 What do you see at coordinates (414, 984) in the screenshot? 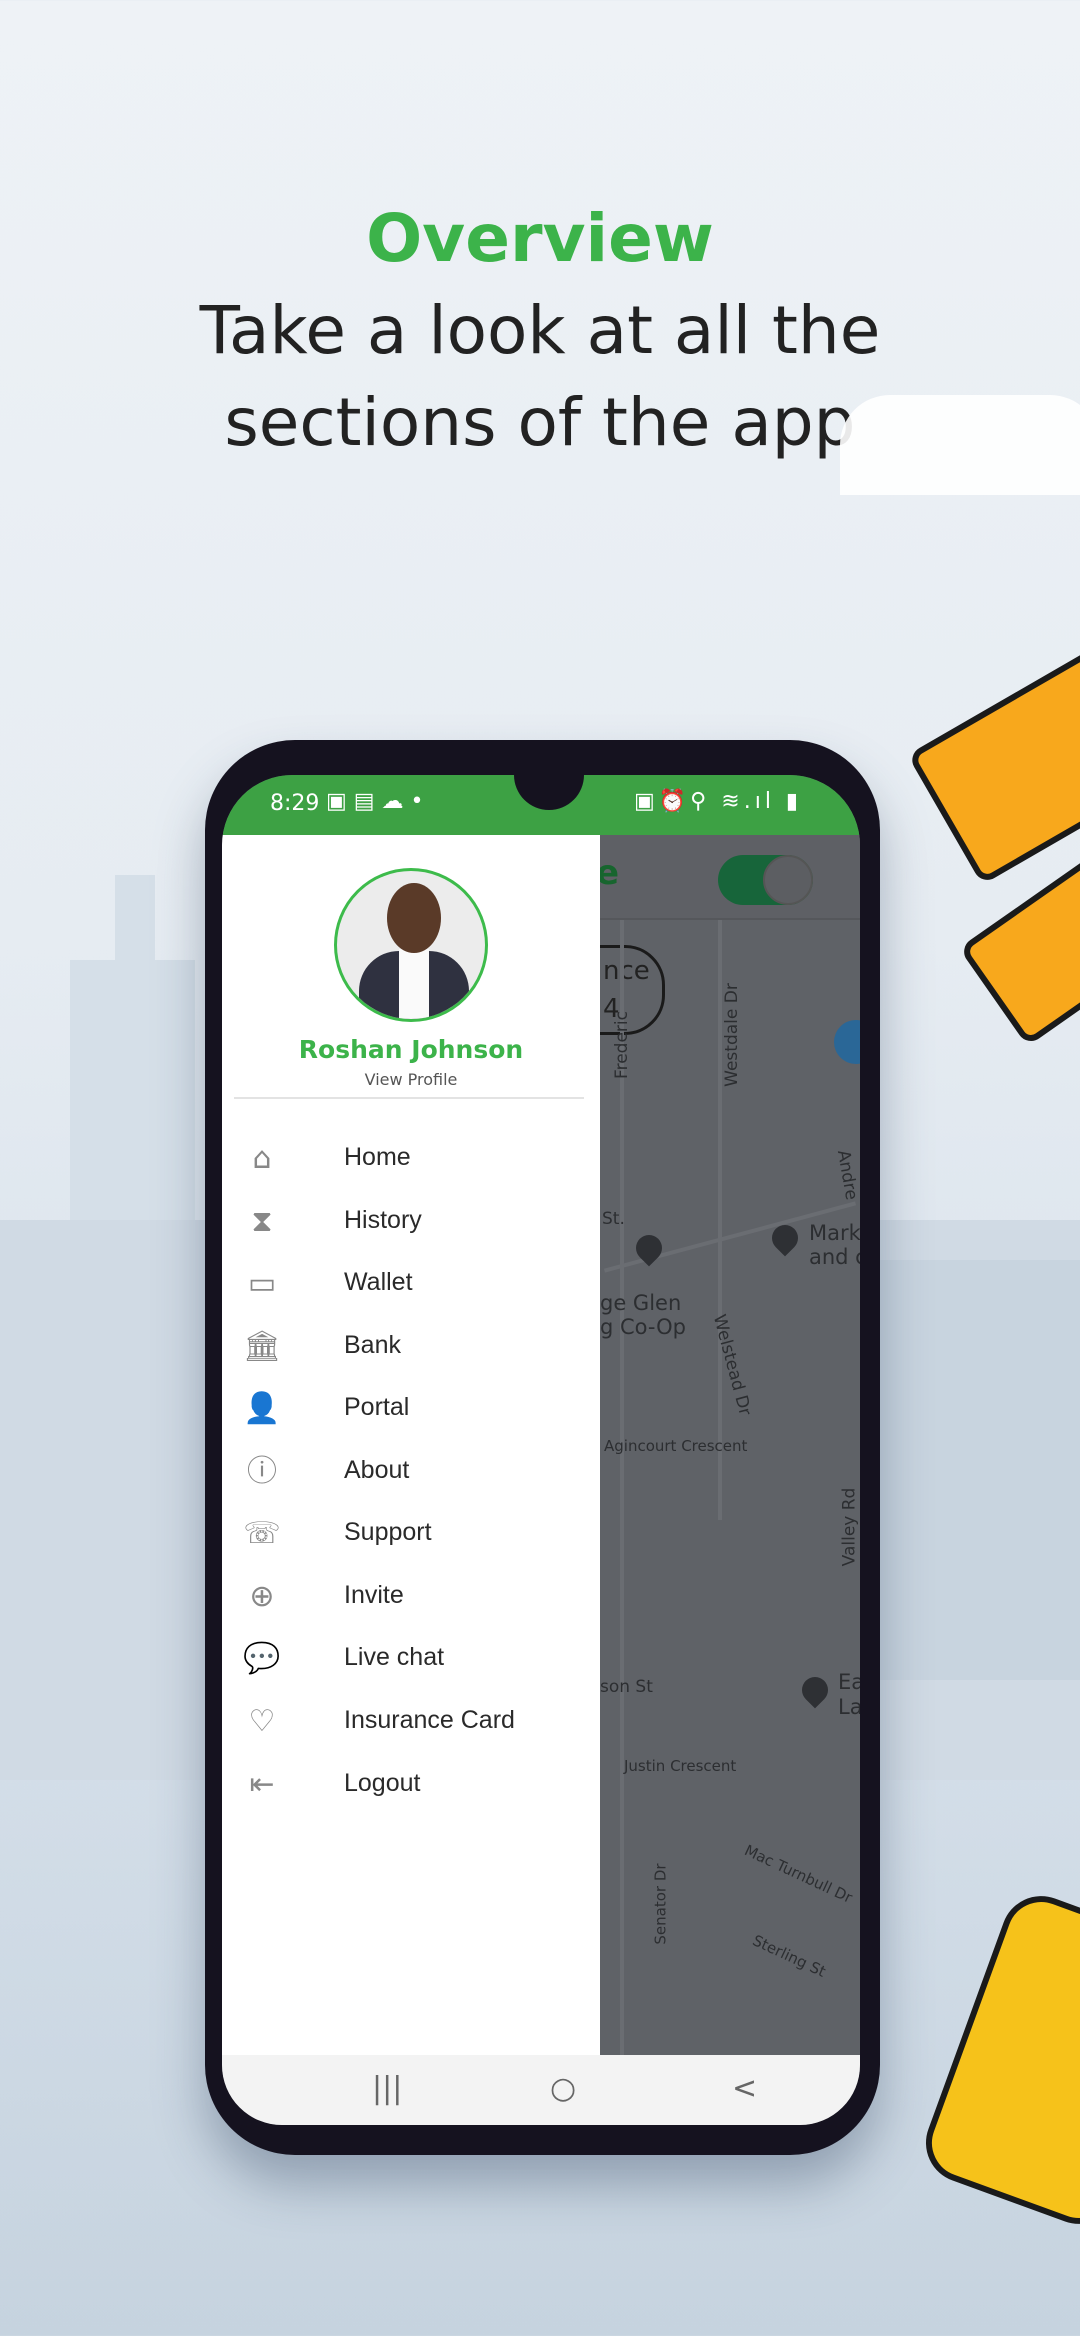
I see `avatar-shirt` at bounding box center [414, 984].